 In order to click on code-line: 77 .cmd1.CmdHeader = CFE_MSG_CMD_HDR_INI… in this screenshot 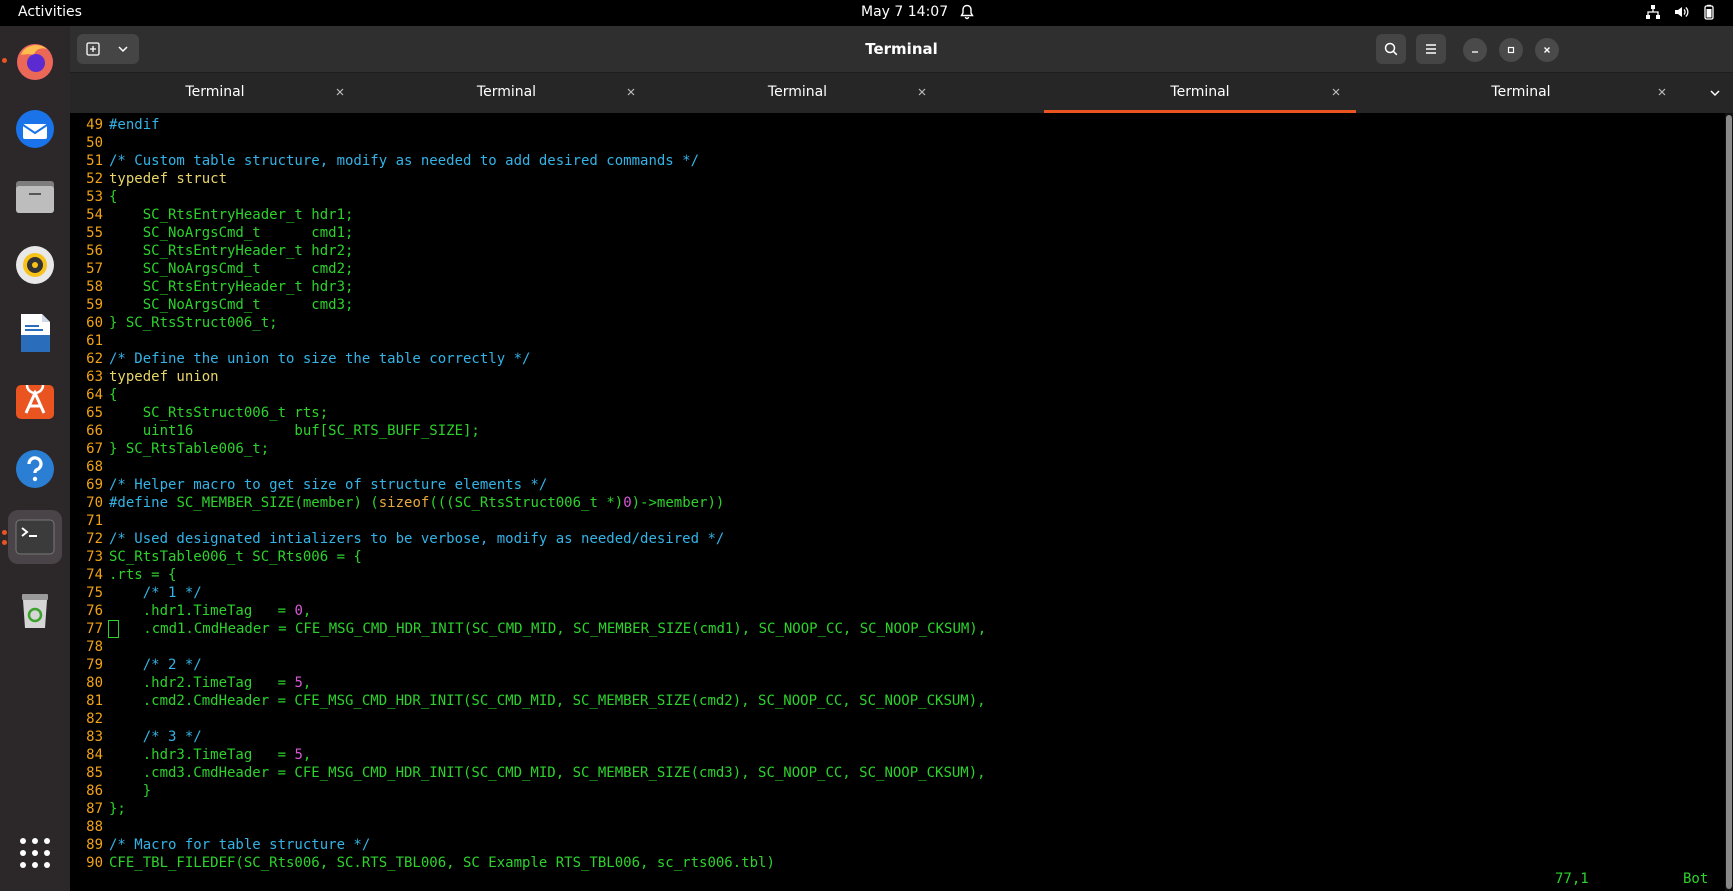, I will do `click(896, 629)`.